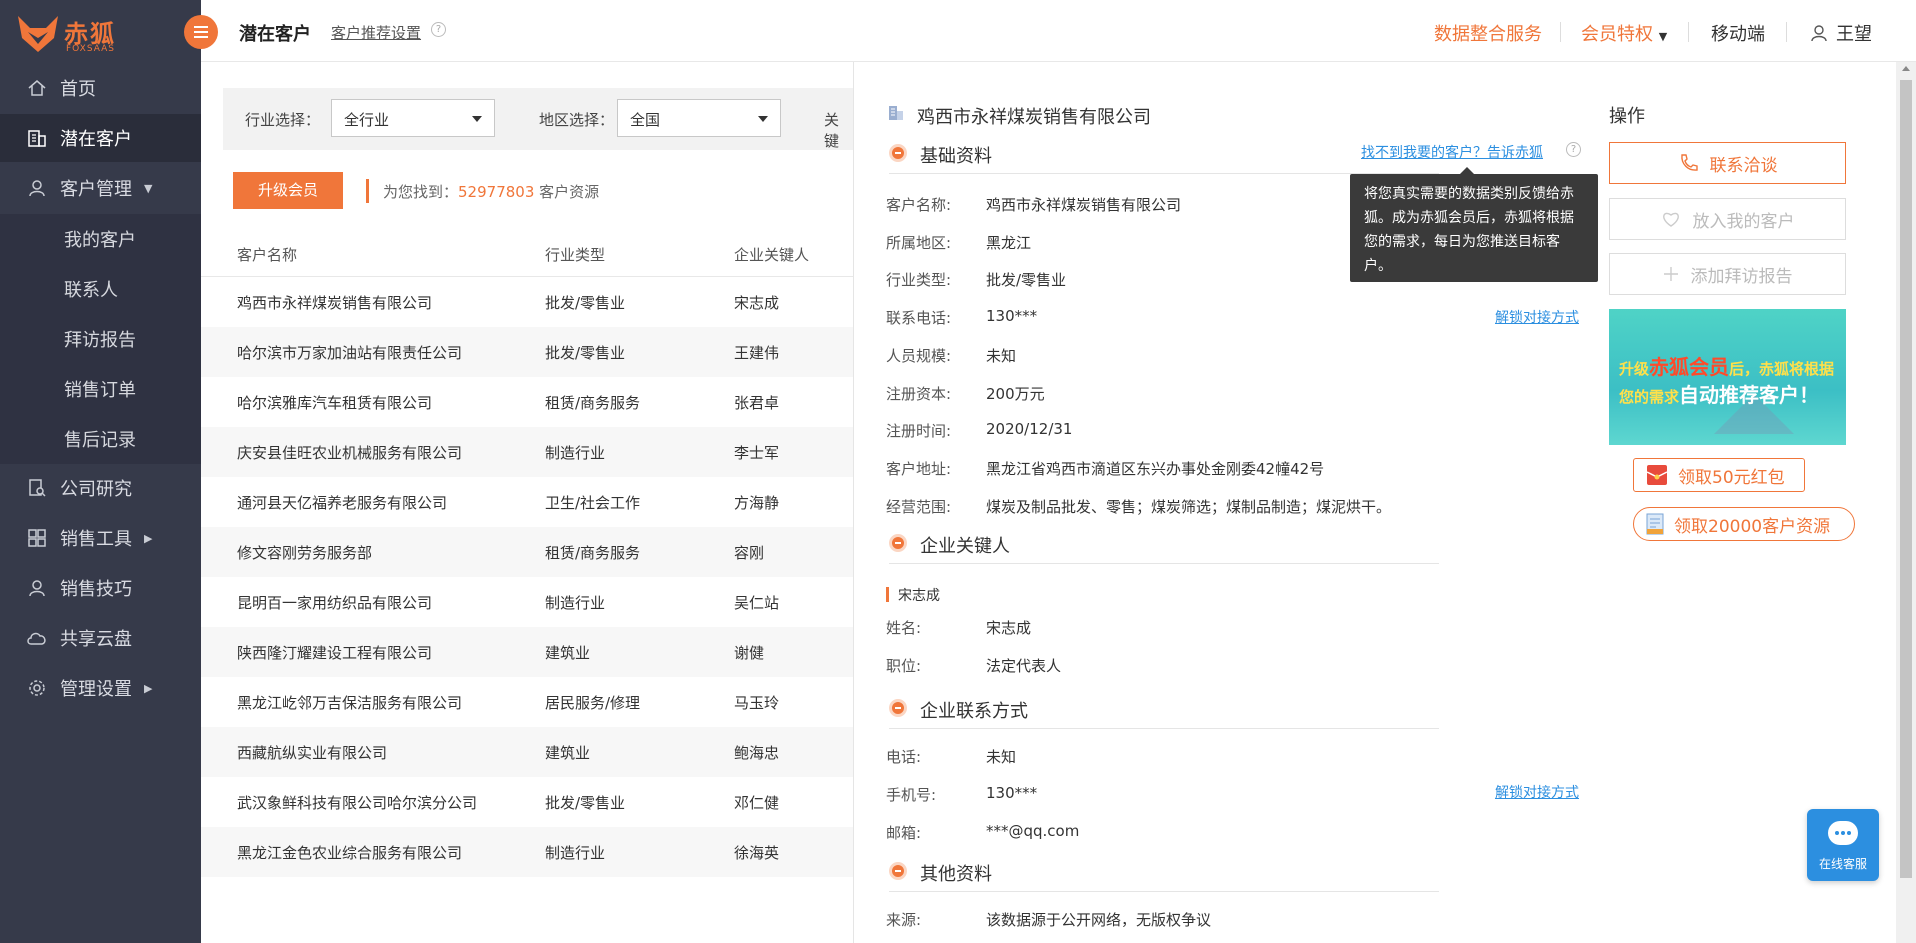  What do you see at coordinates (100, 389) in the screenshot?
I see `sidebar-subitem-sales-orders: 销售订单` at bounding box center [100, 389].